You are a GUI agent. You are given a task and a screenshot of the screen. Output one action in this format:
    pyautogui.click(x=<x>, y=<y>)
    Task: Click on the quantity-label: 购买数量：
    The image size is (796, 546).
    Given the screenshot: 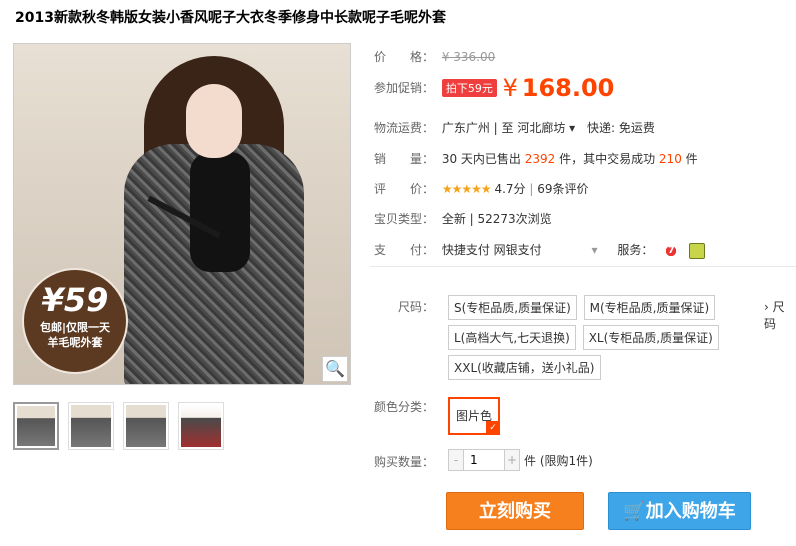 What is the action you would take?
    pyautogui.click(x=404, y=462)
    